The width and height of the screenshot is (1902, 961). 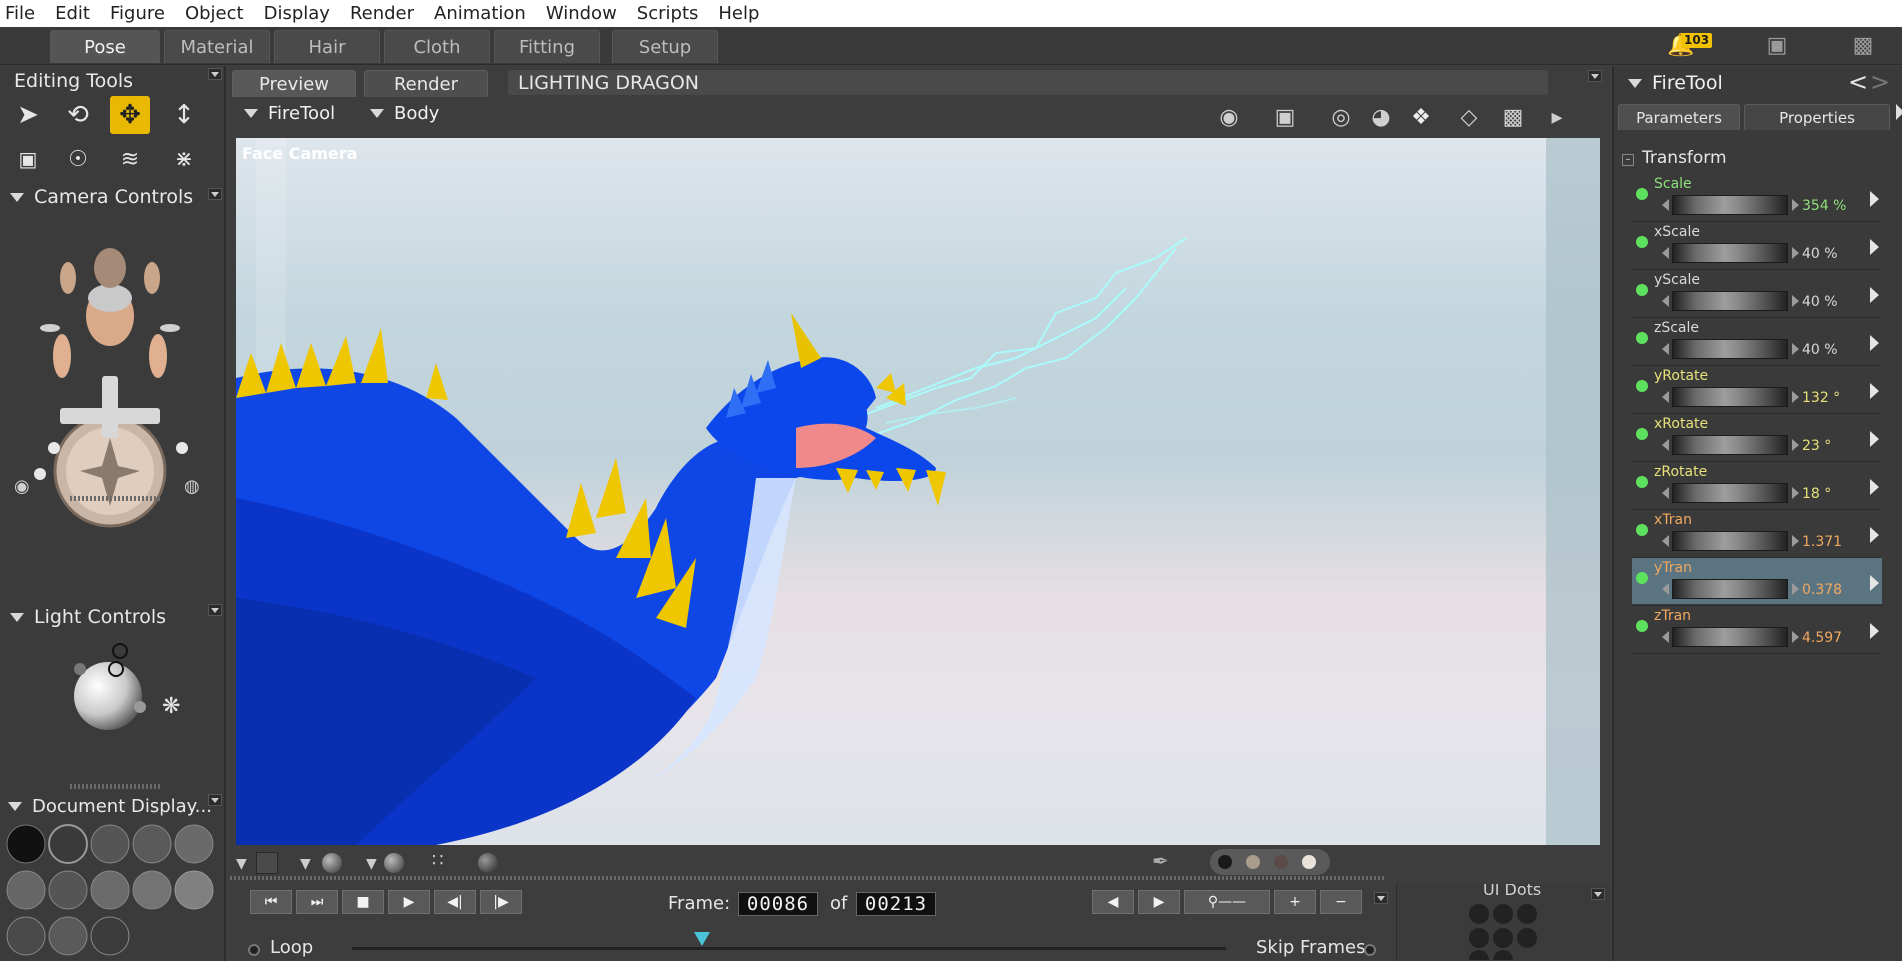 I want to click on param-row-xscale: xScale 40 %, so click(x=1757, y=245).